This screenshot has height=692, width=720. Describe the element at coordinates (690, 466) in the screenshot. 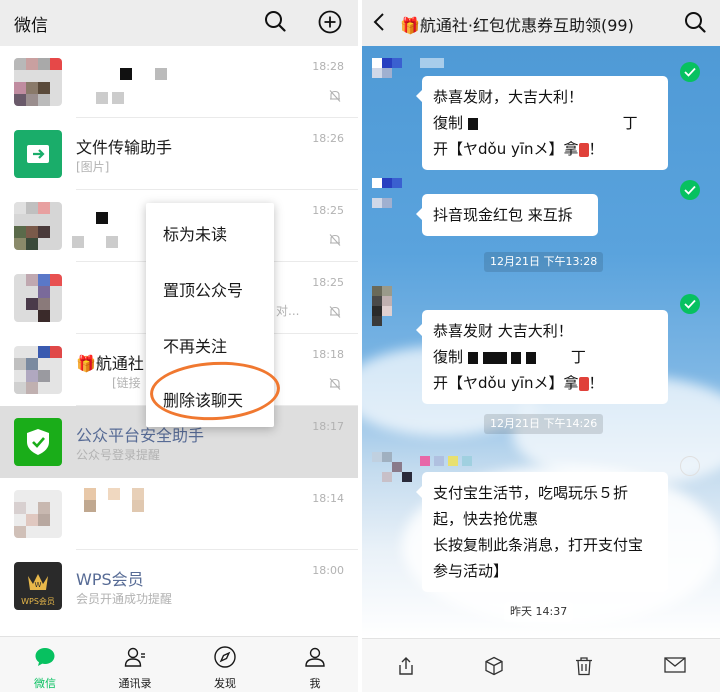

I see `unselected-circle-icon` at that location.